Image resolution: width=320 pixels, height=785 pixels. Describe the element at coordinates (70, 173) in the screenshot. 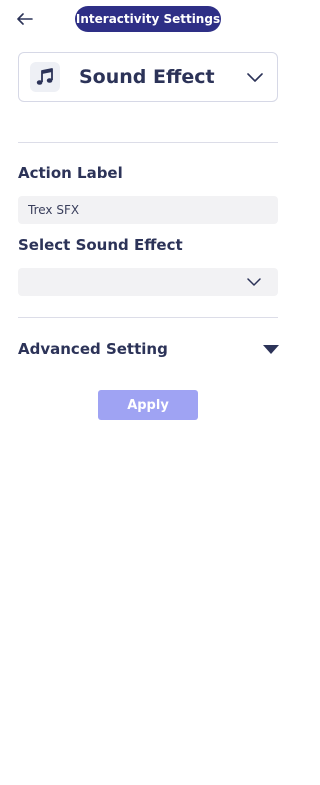

I see `action-label-heading: Action Label` at that location.